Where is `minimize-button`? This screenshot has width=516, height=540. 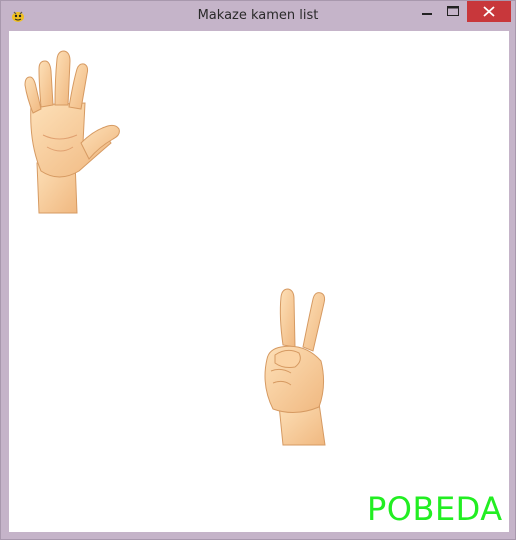 minimize-button is located at coordinates (427, 11).